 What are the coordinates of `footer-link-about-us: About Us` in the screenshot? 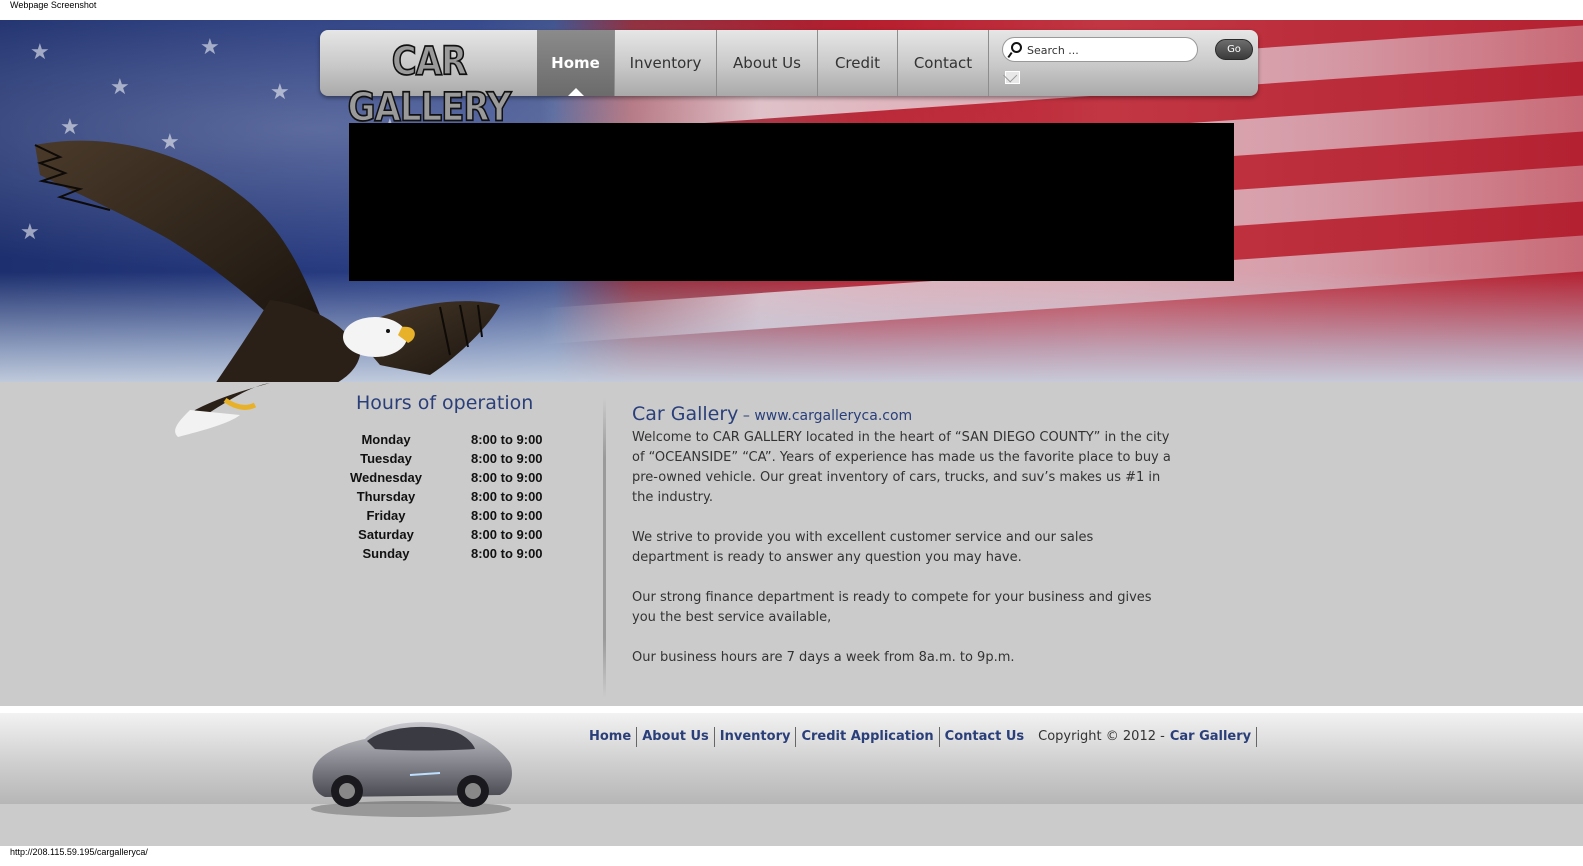 It's located at (676, 737).